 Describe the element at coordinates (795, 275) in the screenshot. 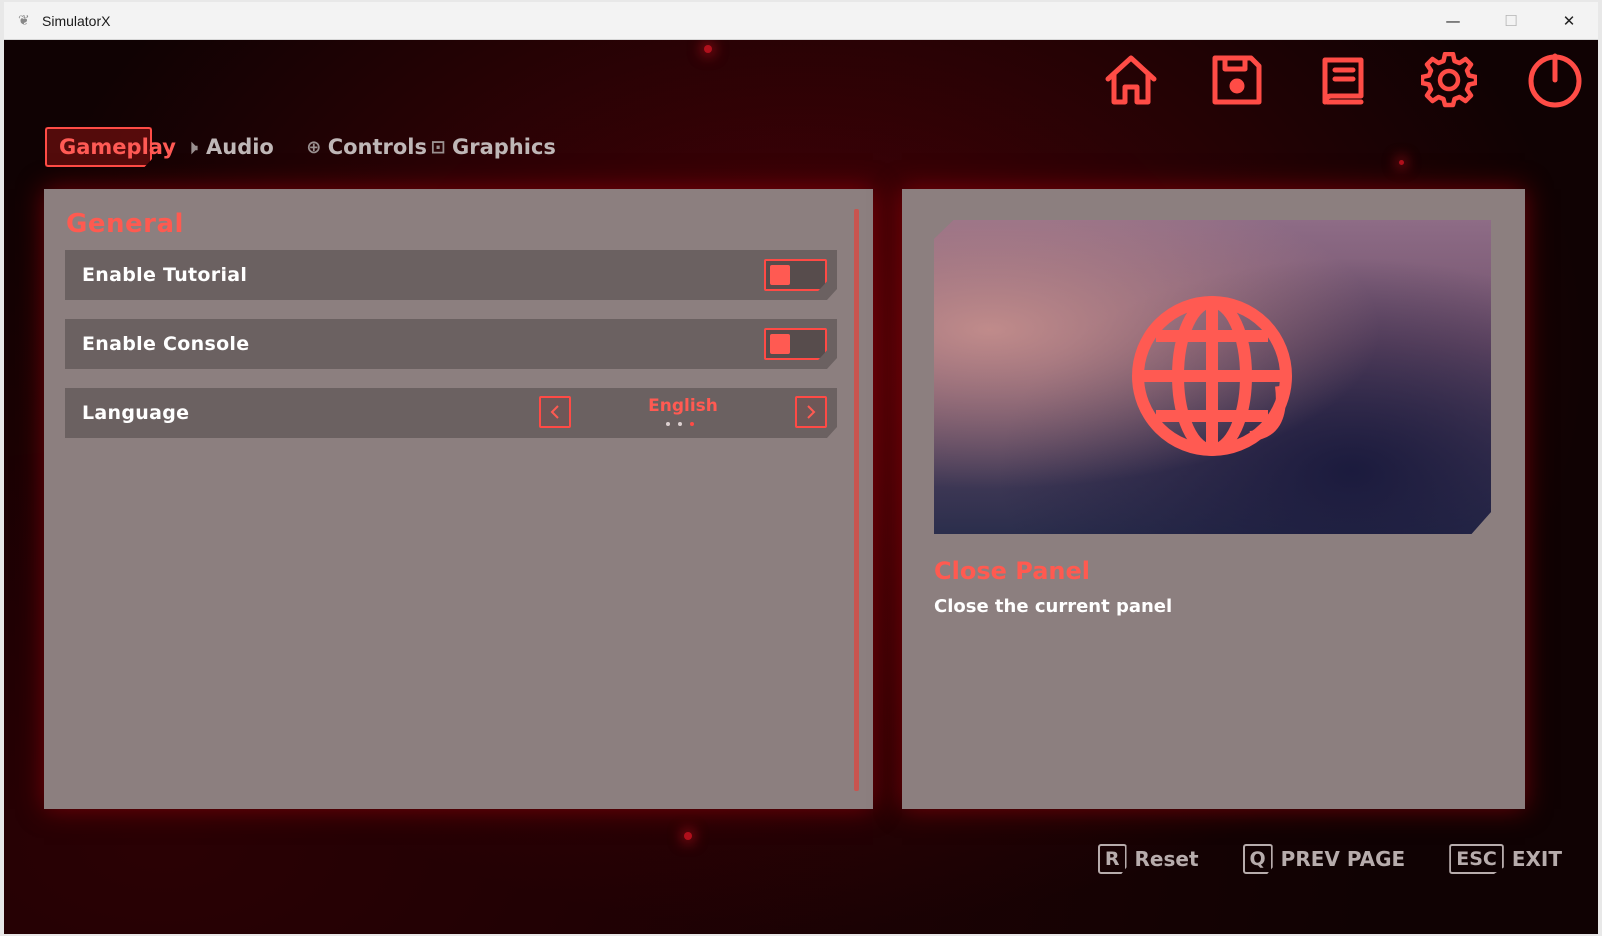

I see `tutorial-toggle` at that location.